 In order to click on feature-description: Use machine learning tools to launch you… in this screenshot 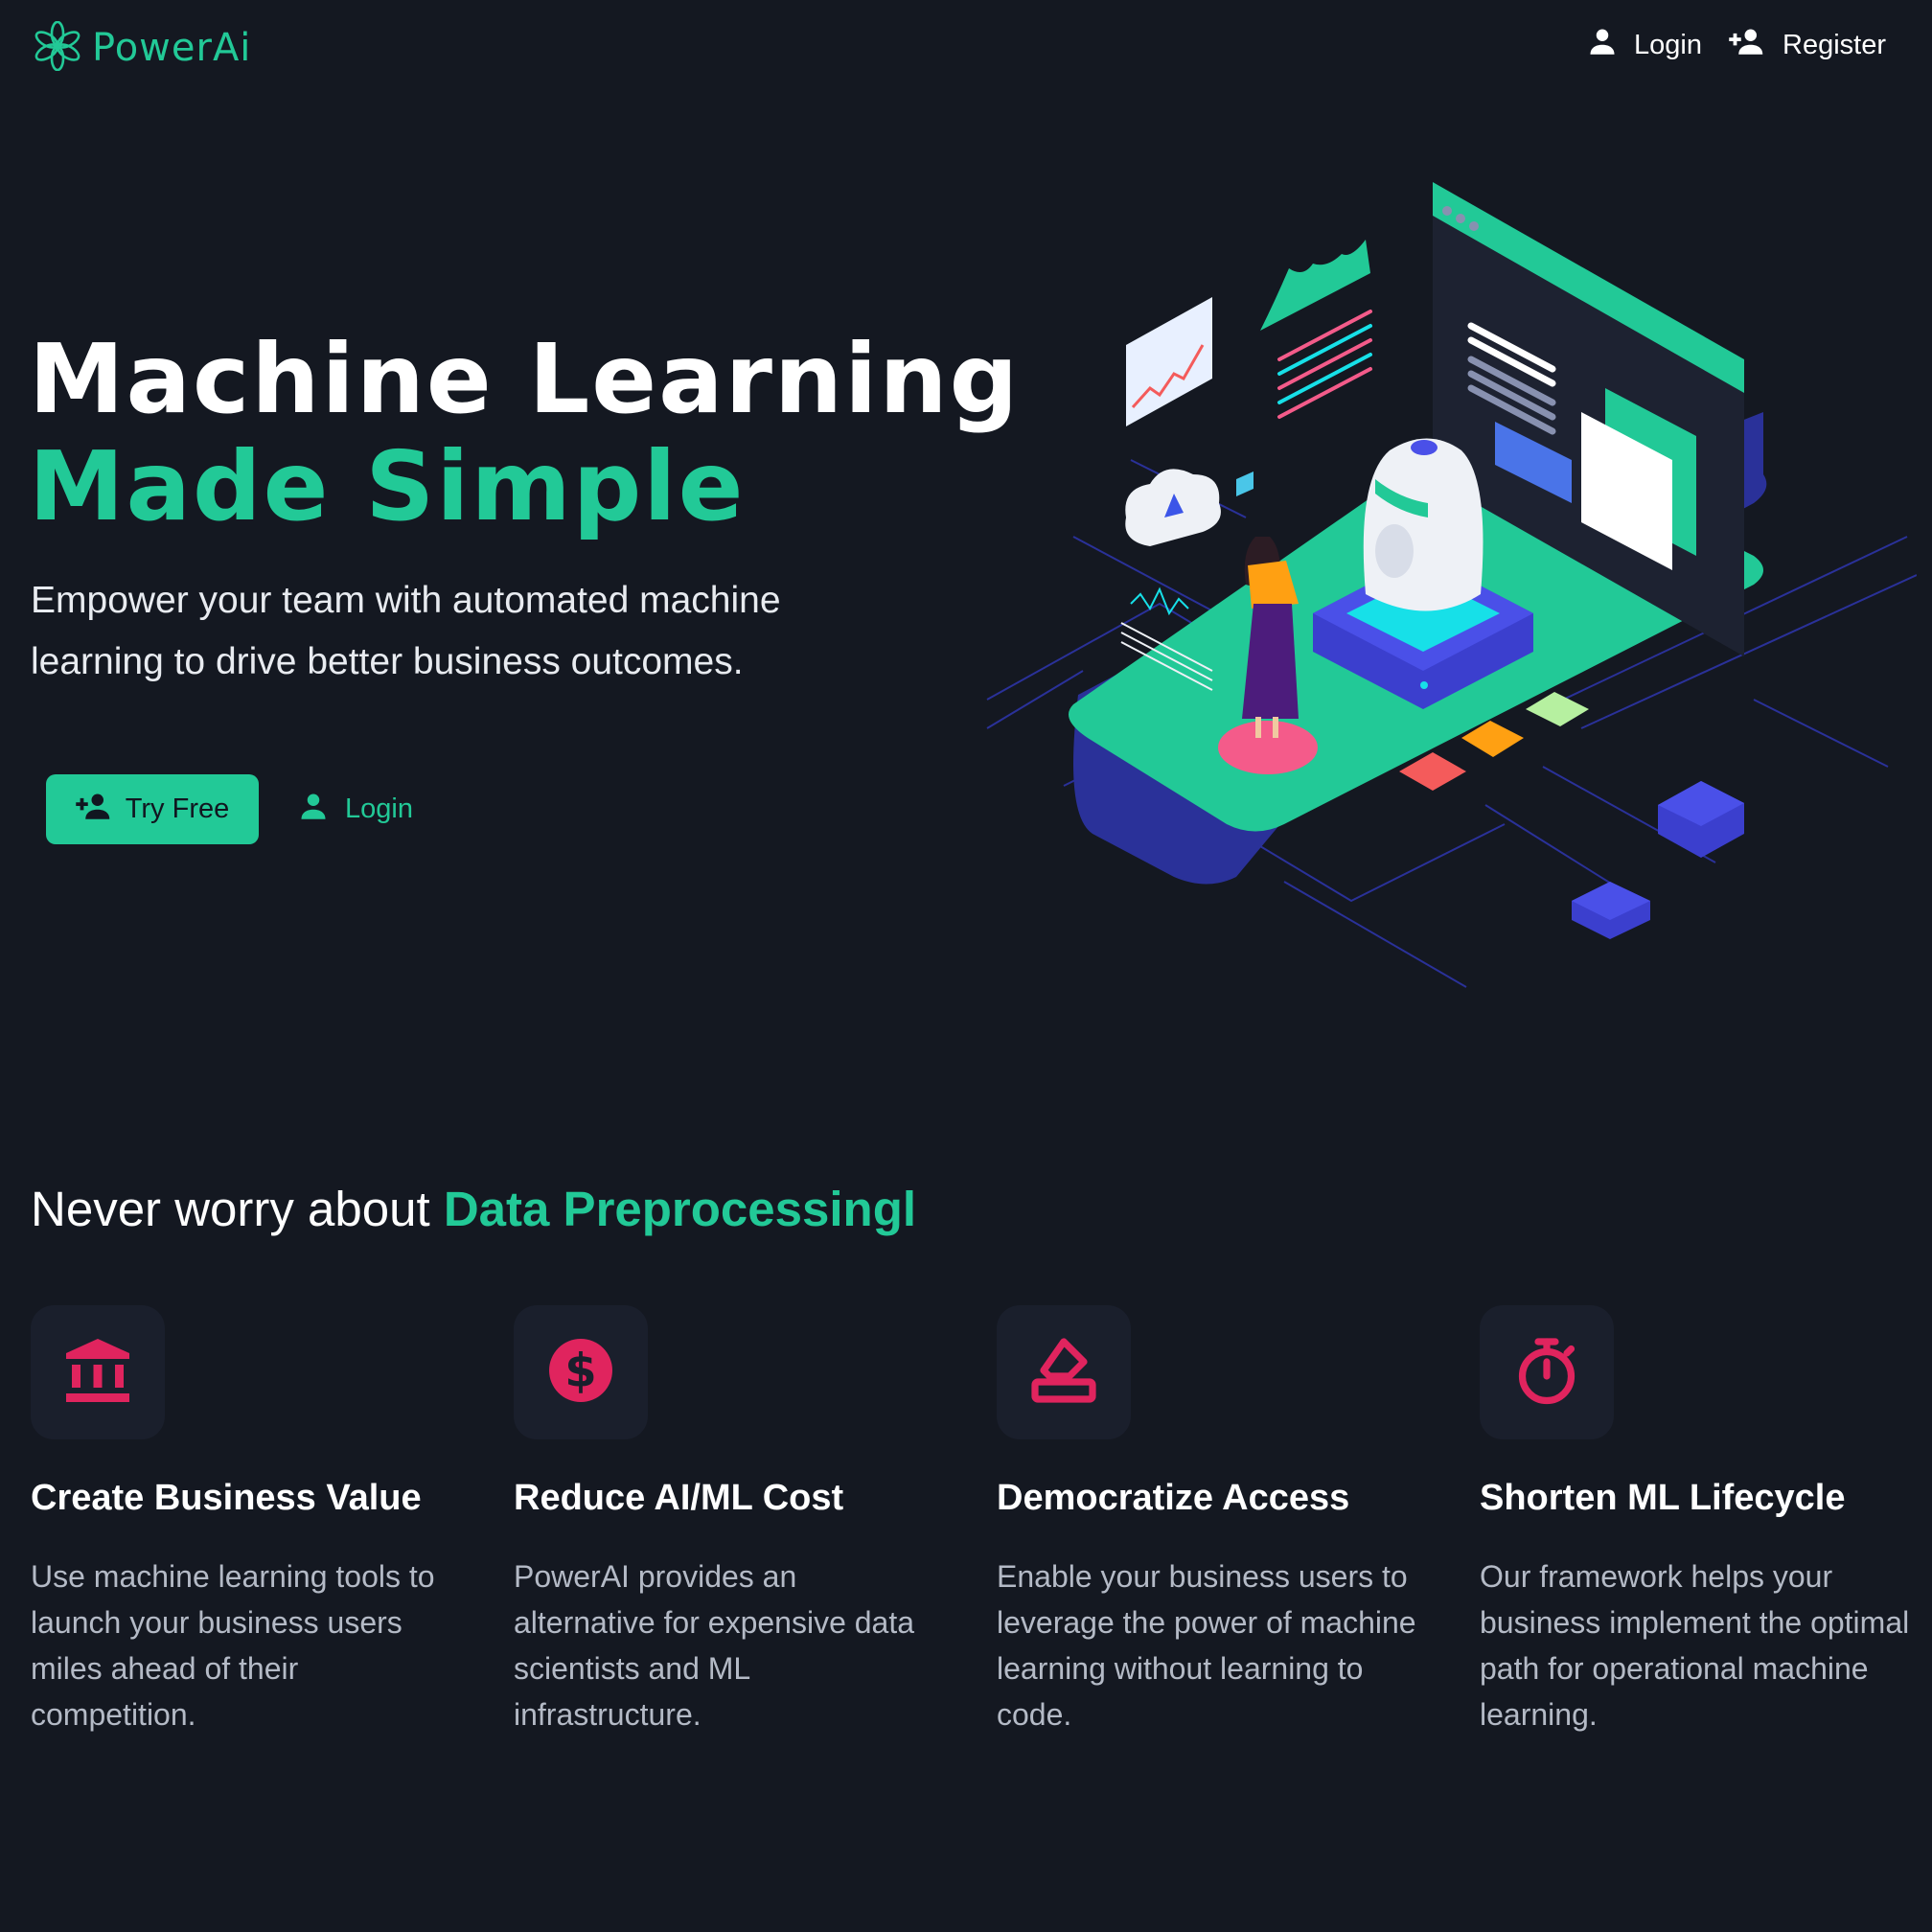, I will do `click(233, 1645)`.